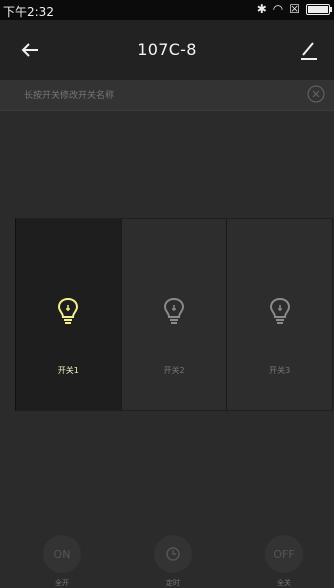 The image size is (334, 588). I want to click on all-on-icon-text: ON, so click(62, 554).